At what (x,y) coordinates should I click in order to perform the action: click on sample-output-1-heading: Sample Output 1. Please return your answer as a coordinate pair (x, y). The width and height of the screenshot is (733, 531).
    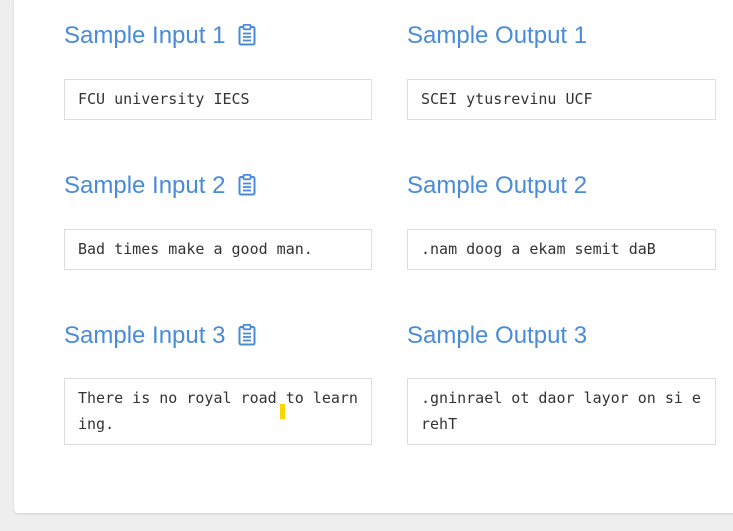
    Looking at the image, I should click on (497, 36).